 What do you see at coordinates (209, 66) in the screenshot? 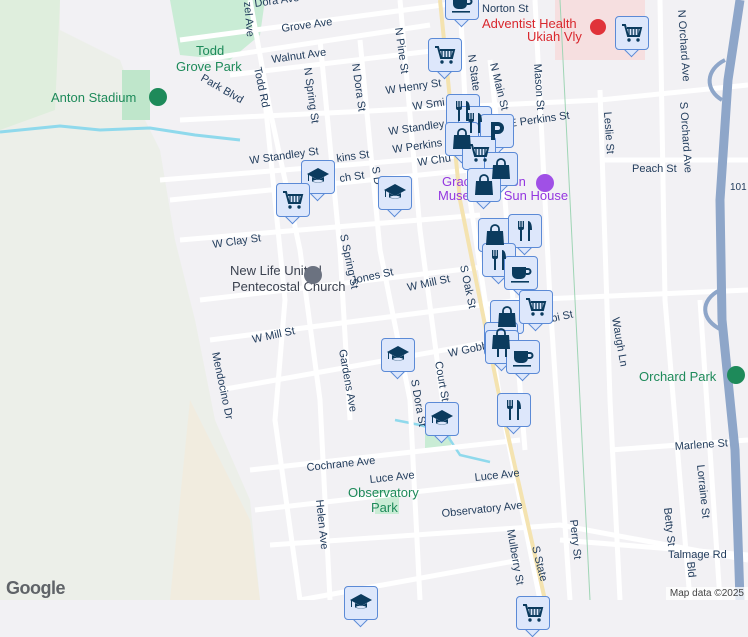
I see `park-label: Grove Park` at bounding box center [209, 66].